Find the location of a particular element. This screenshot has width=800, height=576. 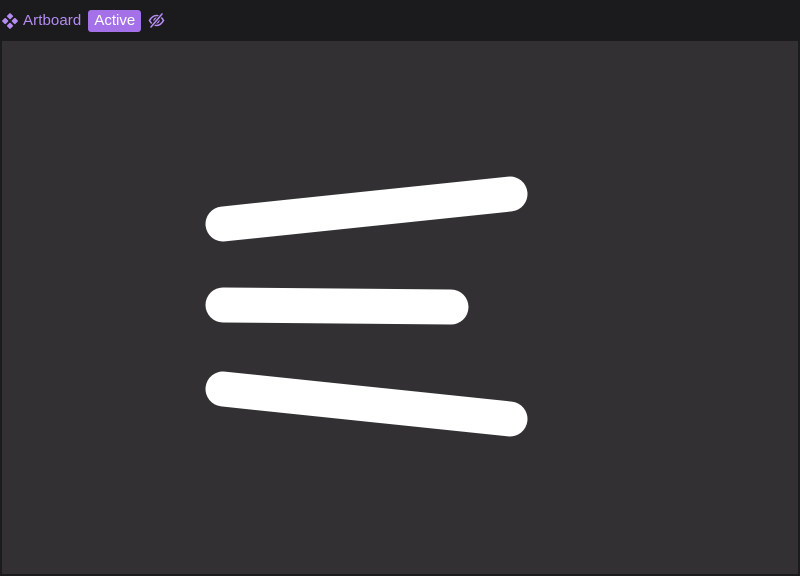

eye-off-icon is located at coordinates (156, 21).